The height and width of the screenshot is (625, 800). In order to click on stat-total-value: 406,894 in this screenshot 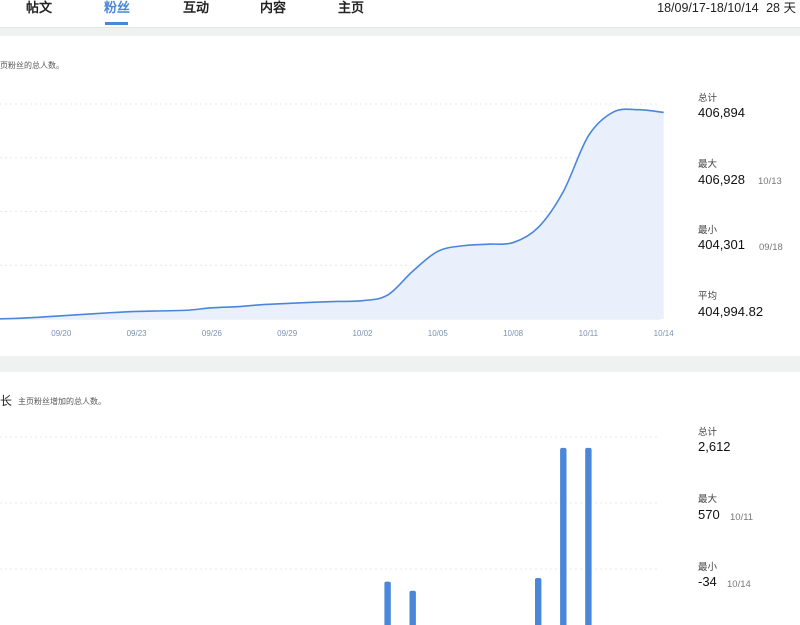, I will do `click(721, 112)`.